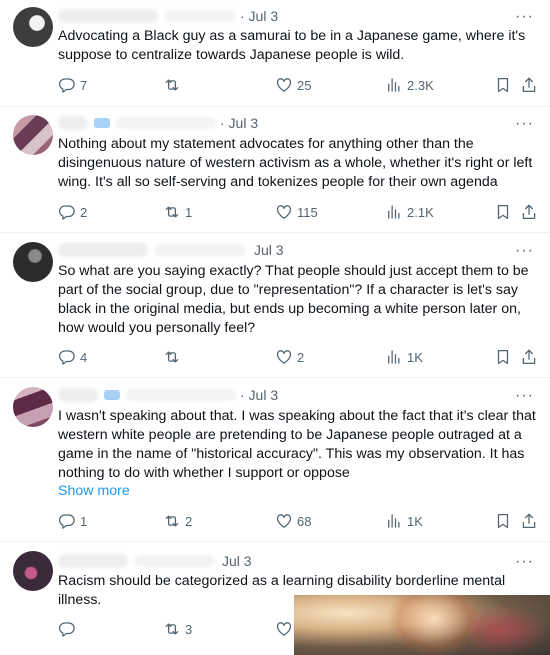 The image size is (550, 655). Describe the element at coordinates (72, 521) in the screenshot. I see `reply-button: 1` at that location.